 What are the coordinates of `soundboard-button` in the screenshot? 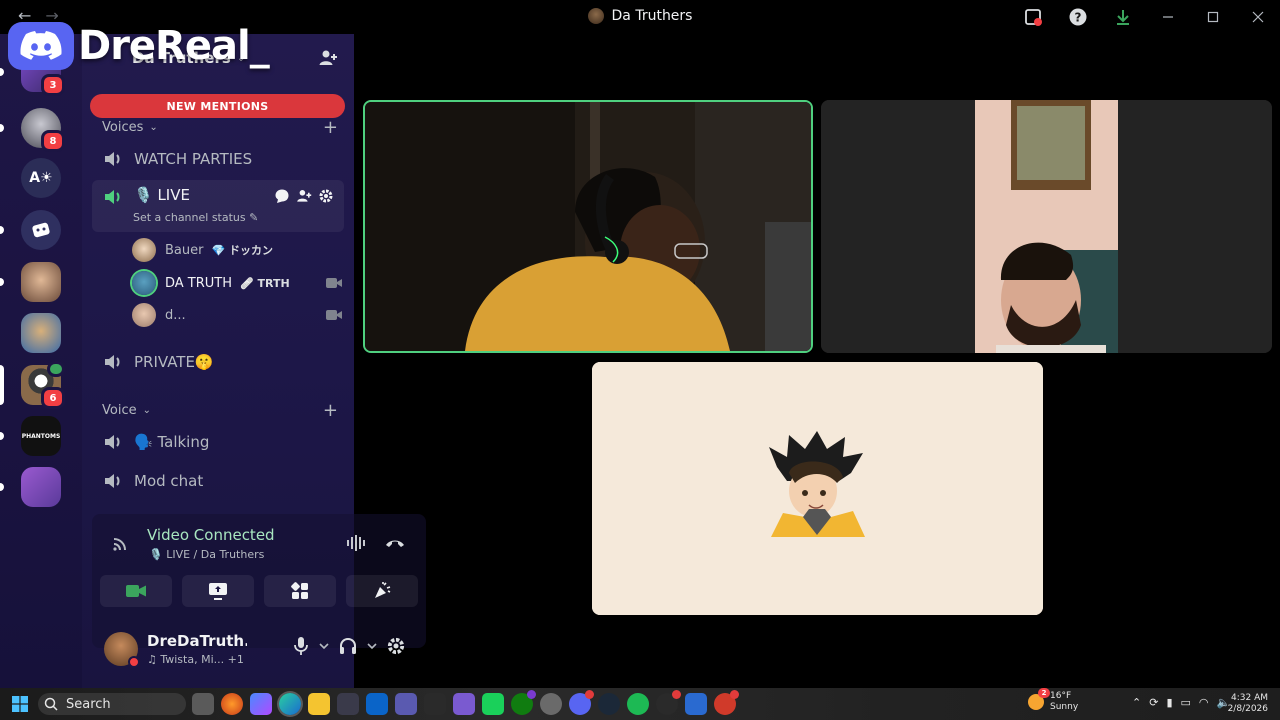 It's located at (382, 591).